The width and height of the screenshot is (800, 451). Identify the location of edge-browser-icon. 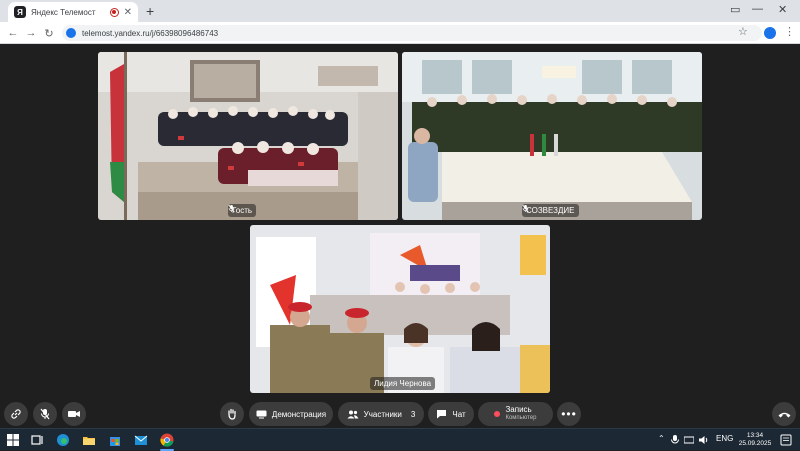
(63, 440).